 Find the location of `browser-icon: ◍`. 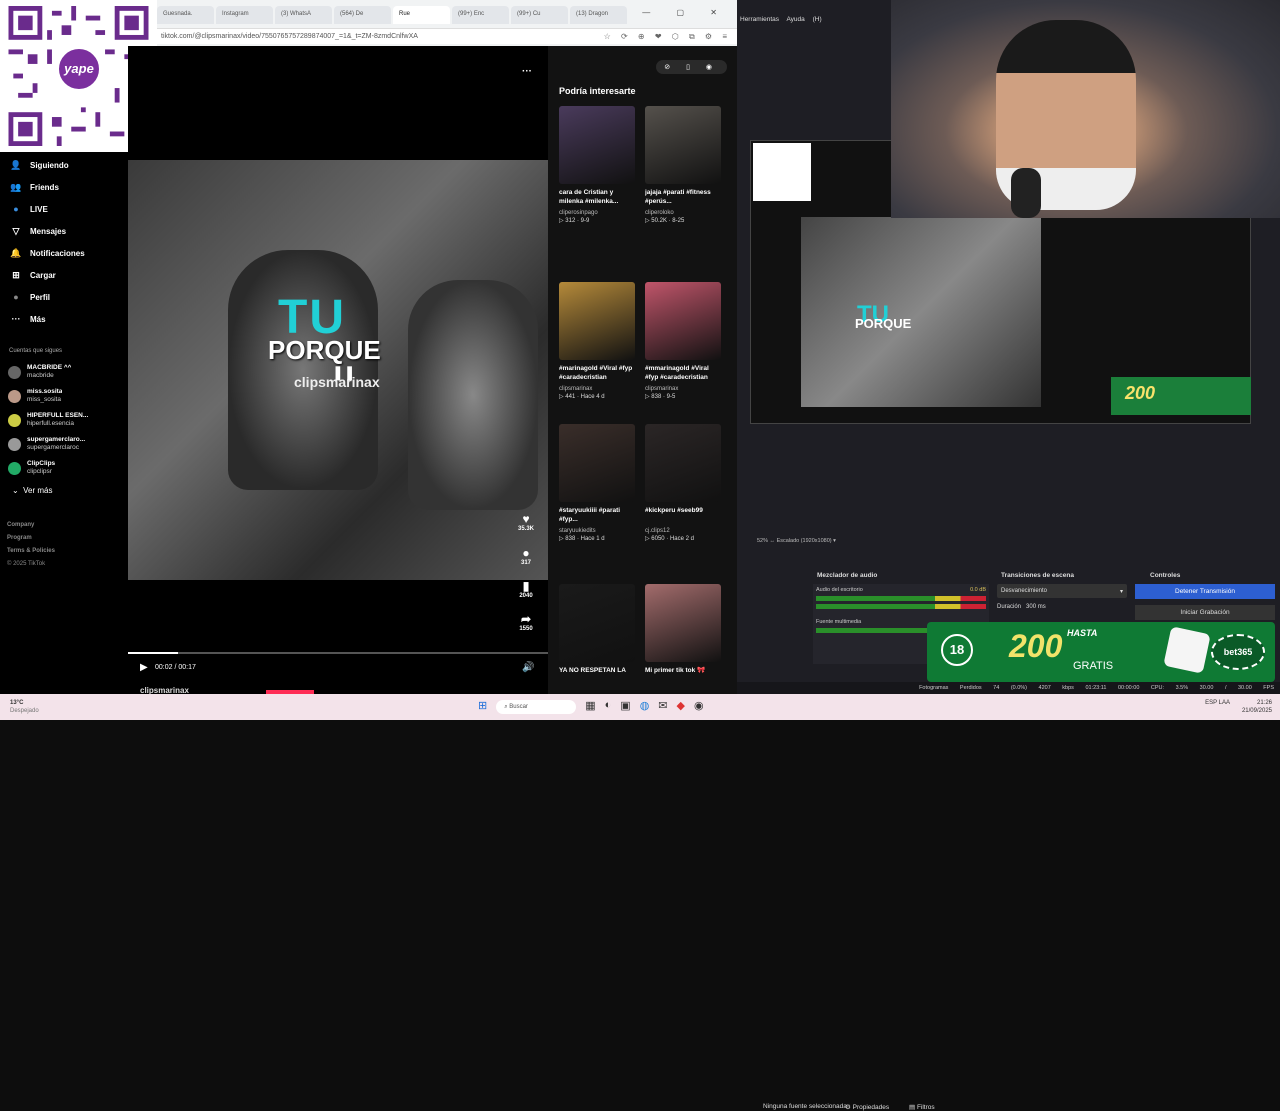

browser-icon: ◍ is located at coordinates (645, 706).